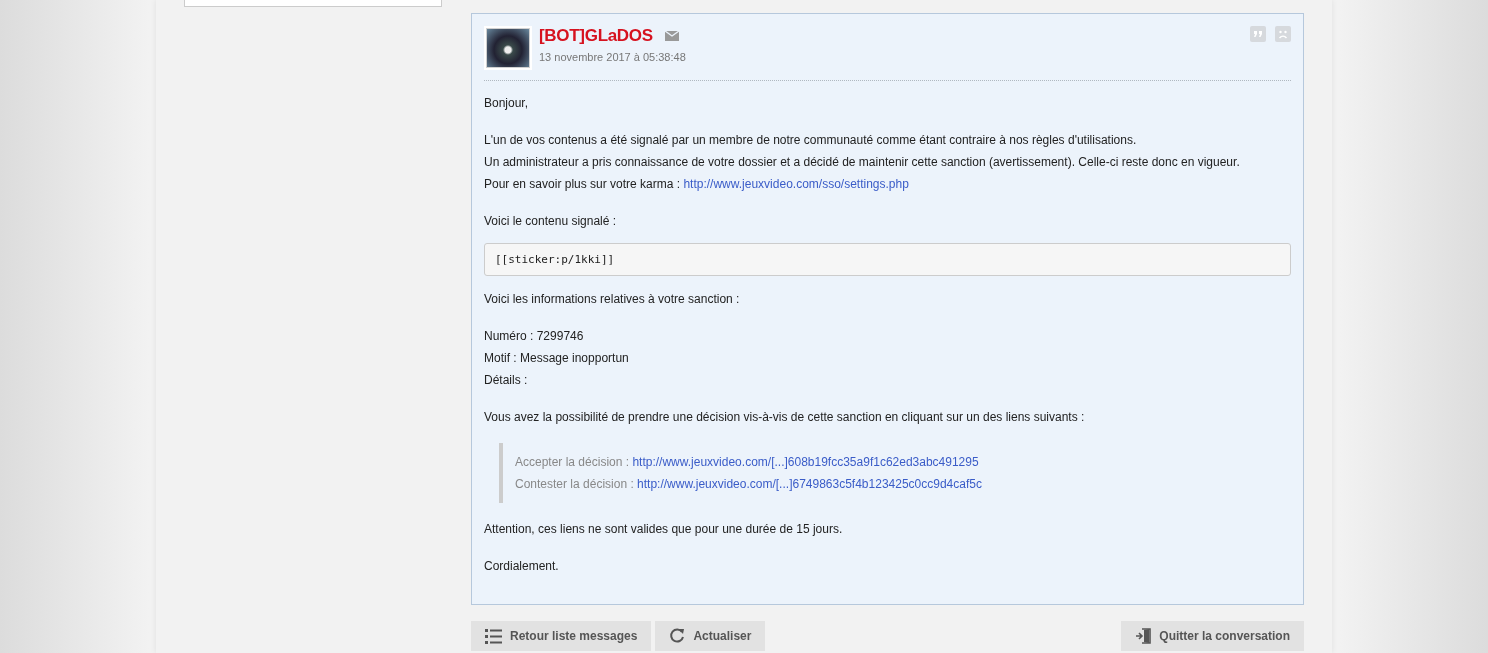  What do you see at coordinates (555, 259) in the screenshot?
I see `code-text: [[sticker:p/1kki]]` at bounding box center [555, 259].